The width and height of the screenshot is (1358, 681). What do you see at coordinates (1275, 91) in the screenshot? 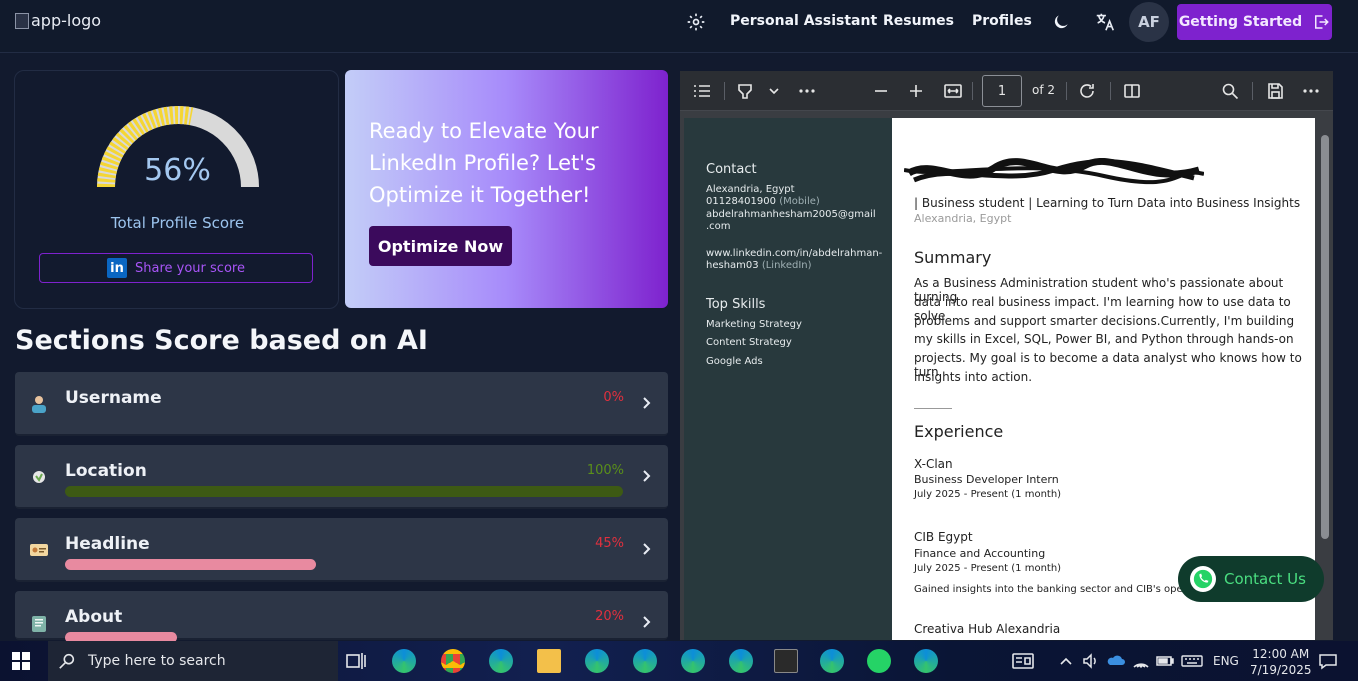
I see `save-icon` at bounding box center [1275, 91].